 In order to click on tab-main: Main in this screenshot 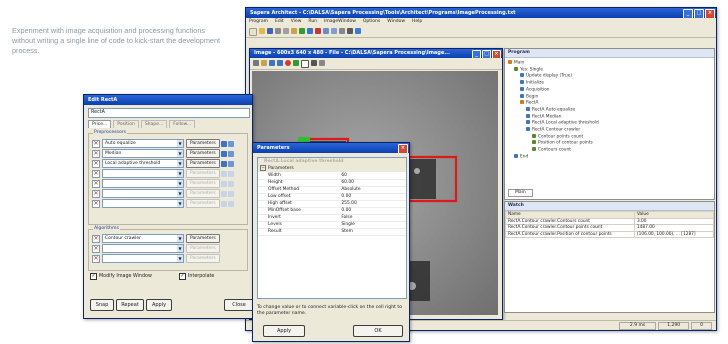, I will do `click(520, 193)`.